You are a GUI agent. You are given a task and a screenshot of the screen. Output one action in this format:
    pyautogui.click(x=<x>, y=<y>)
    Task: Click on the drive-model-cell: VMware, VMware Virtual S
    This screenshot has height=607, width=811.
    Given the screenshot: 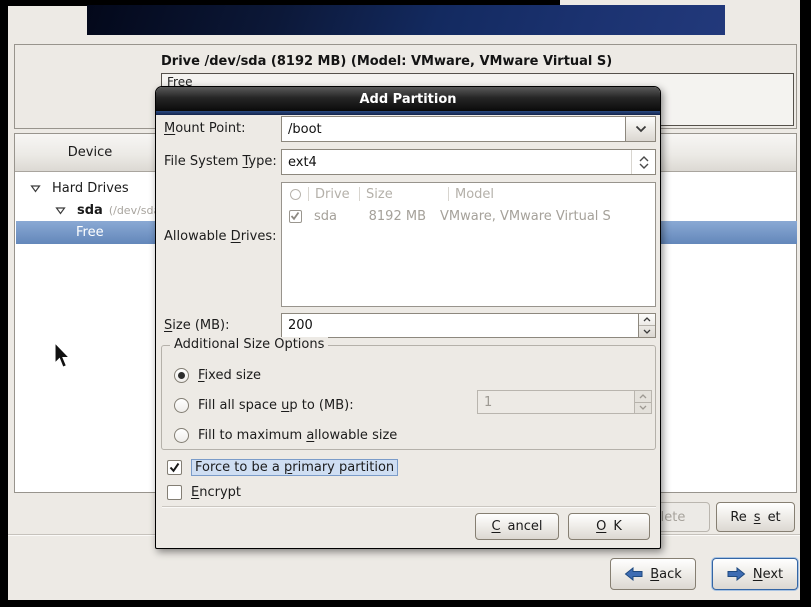 What is the action you would take?
    pyautogui.click(x=525, y=216)
    